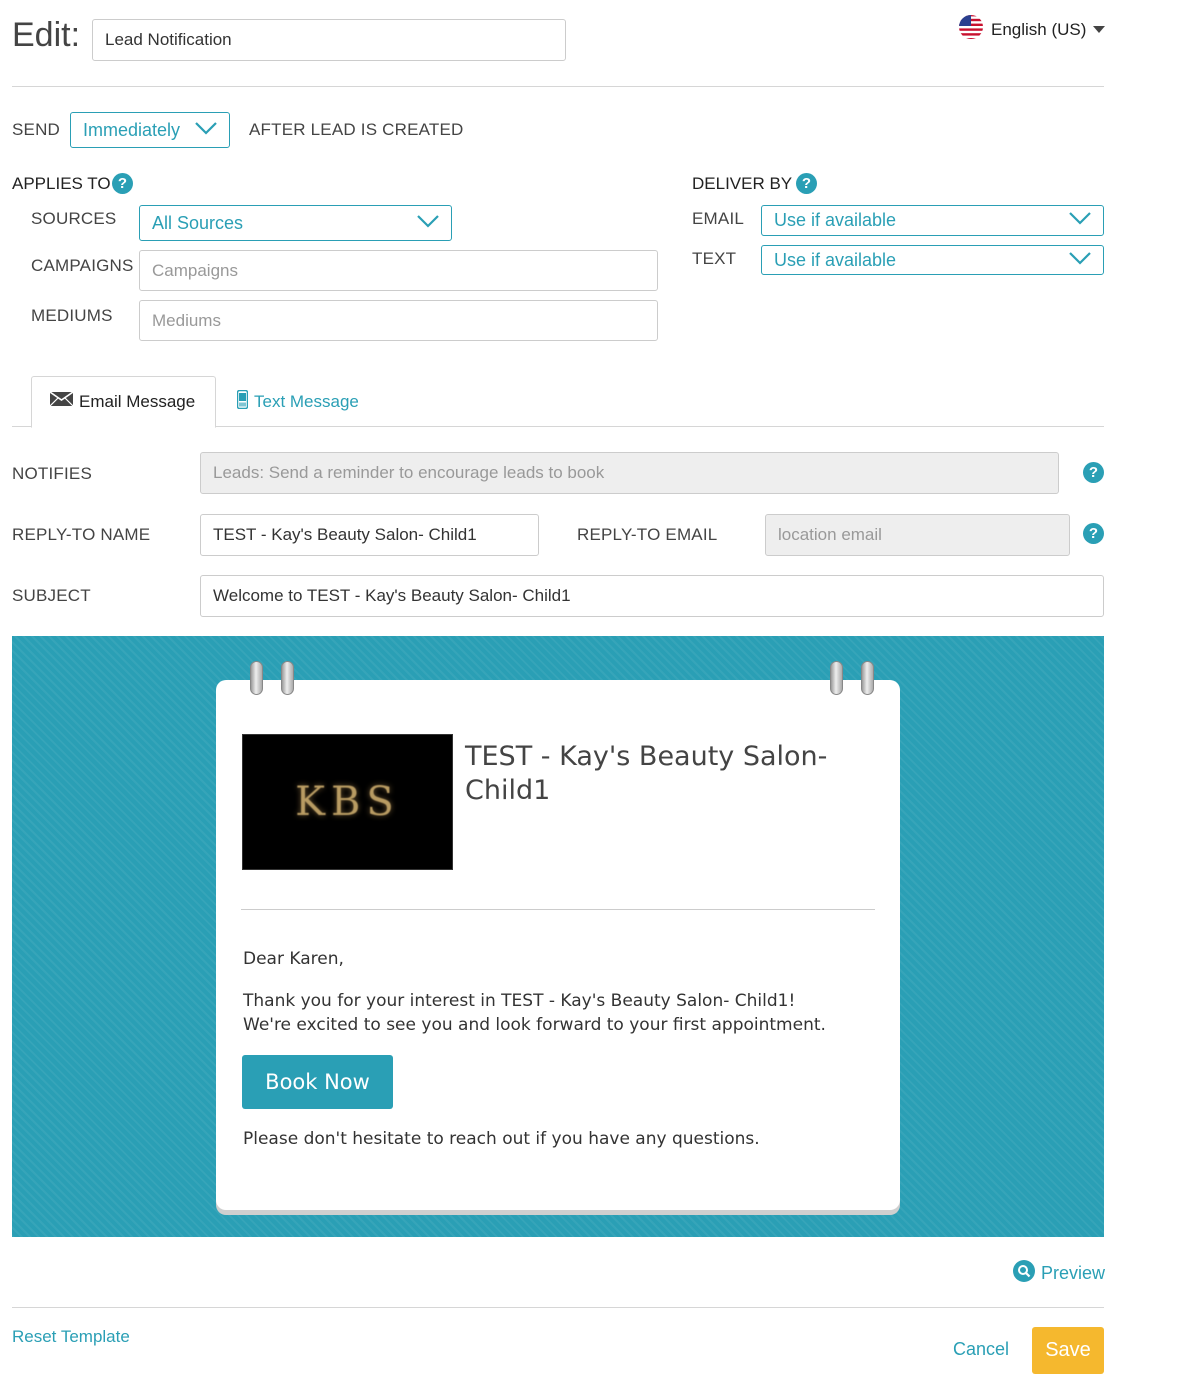 Image resolution: width=1178 pixels, height=1393 pixels. What do you see at coordinates (932, 260) in the screenshot?
I see `text-delivery-select: Use if available` at bounding box center [932, 260].